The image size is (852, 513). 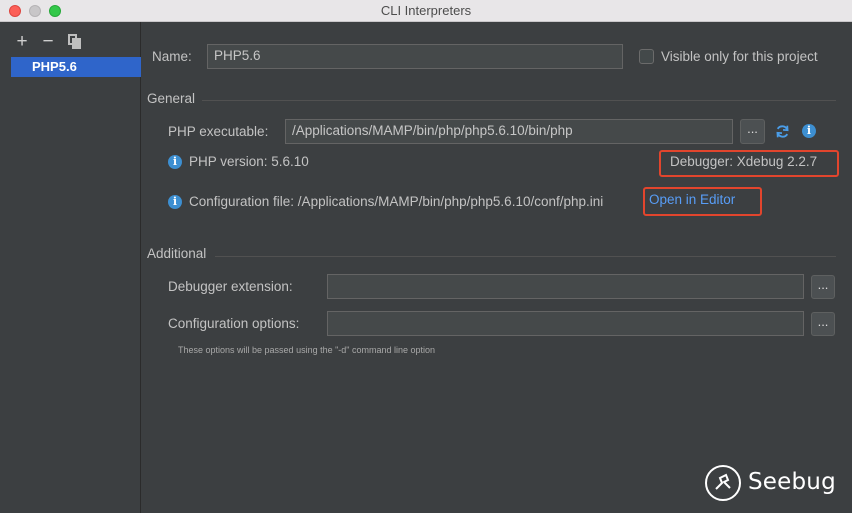 What do you see at coordinates (525, 256) in the screenshot?
I see `additional-separator` at bounding box center [525, 256].